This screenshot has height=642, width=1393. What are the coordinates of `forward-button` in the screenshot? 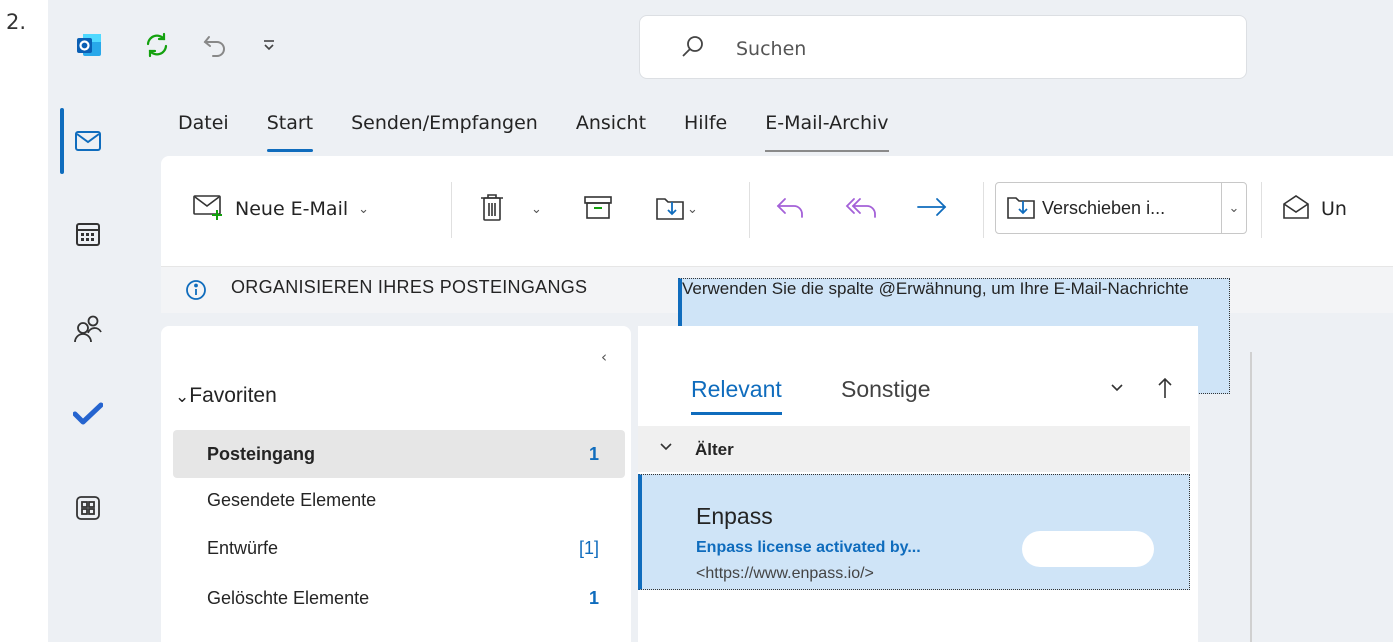 It's located at (932, 209).